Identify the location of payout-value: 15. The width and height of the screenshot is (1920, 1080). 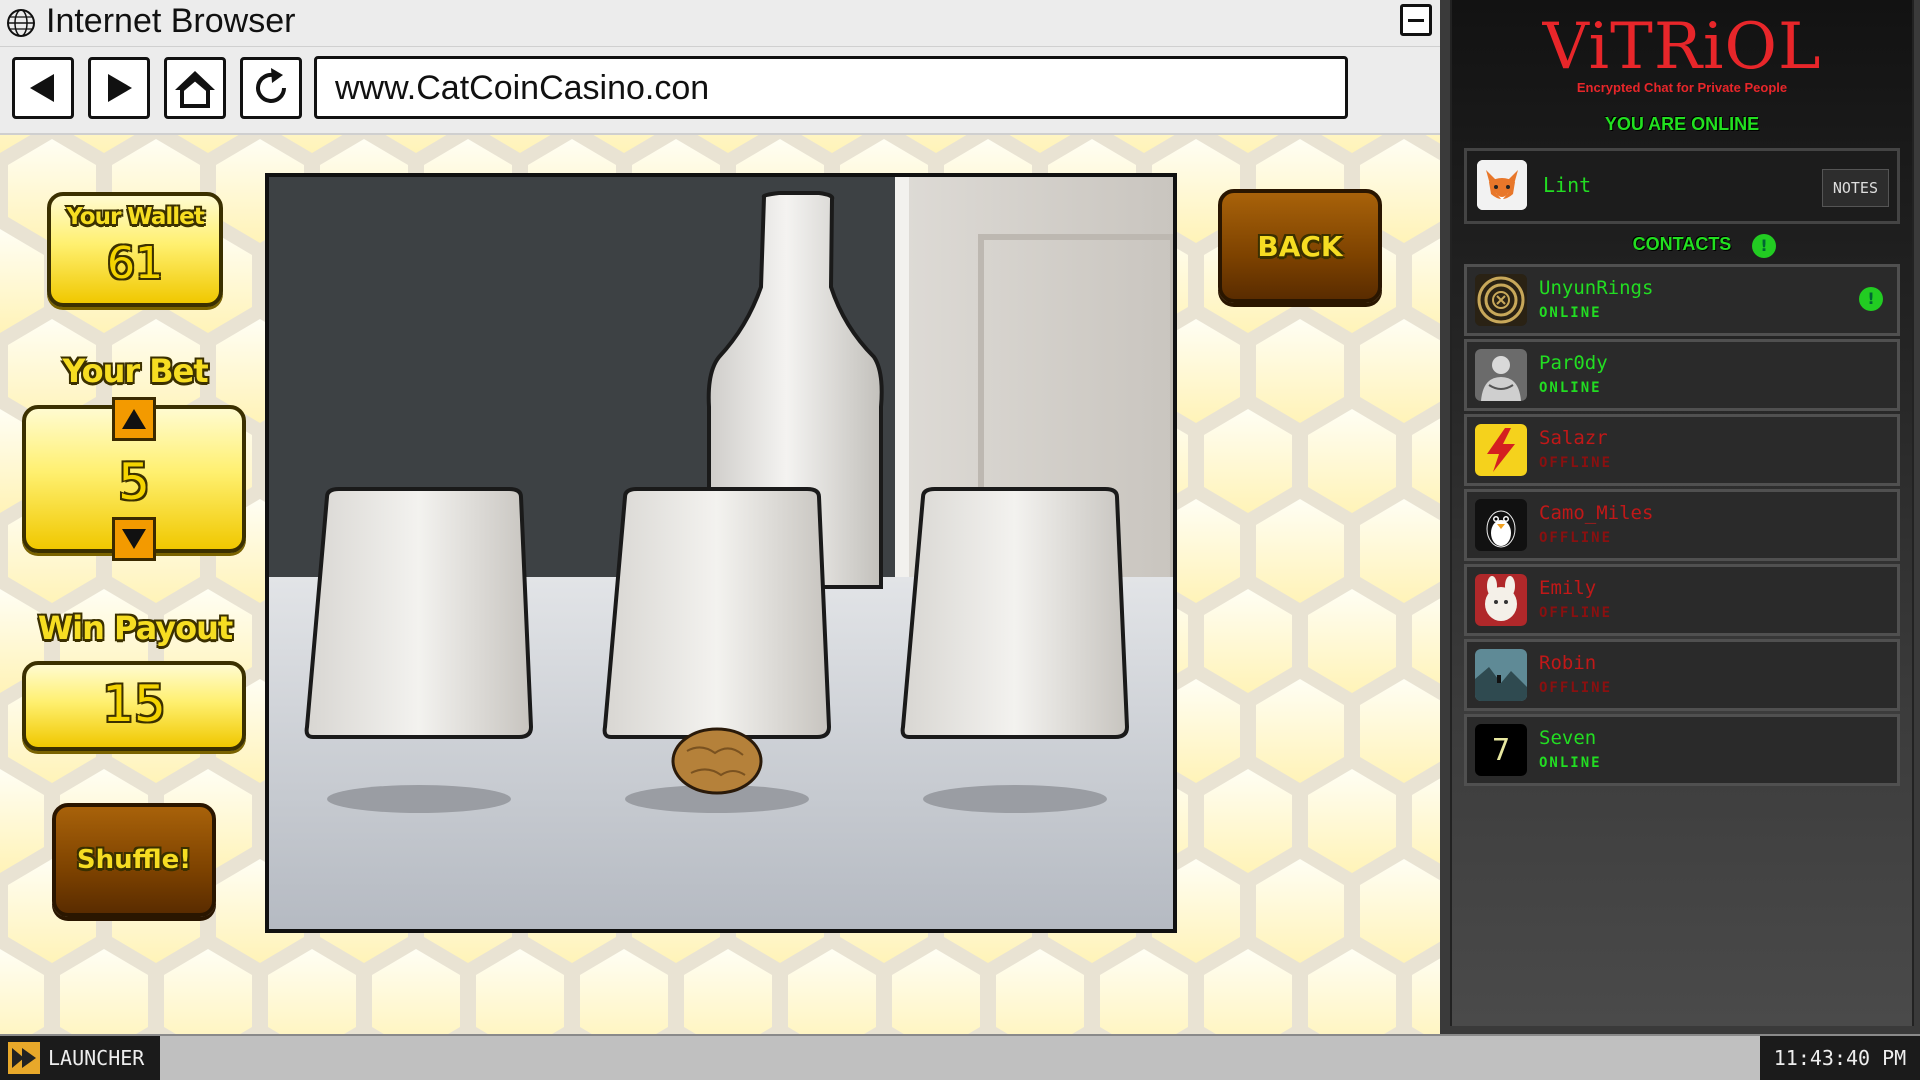
(134, 704).